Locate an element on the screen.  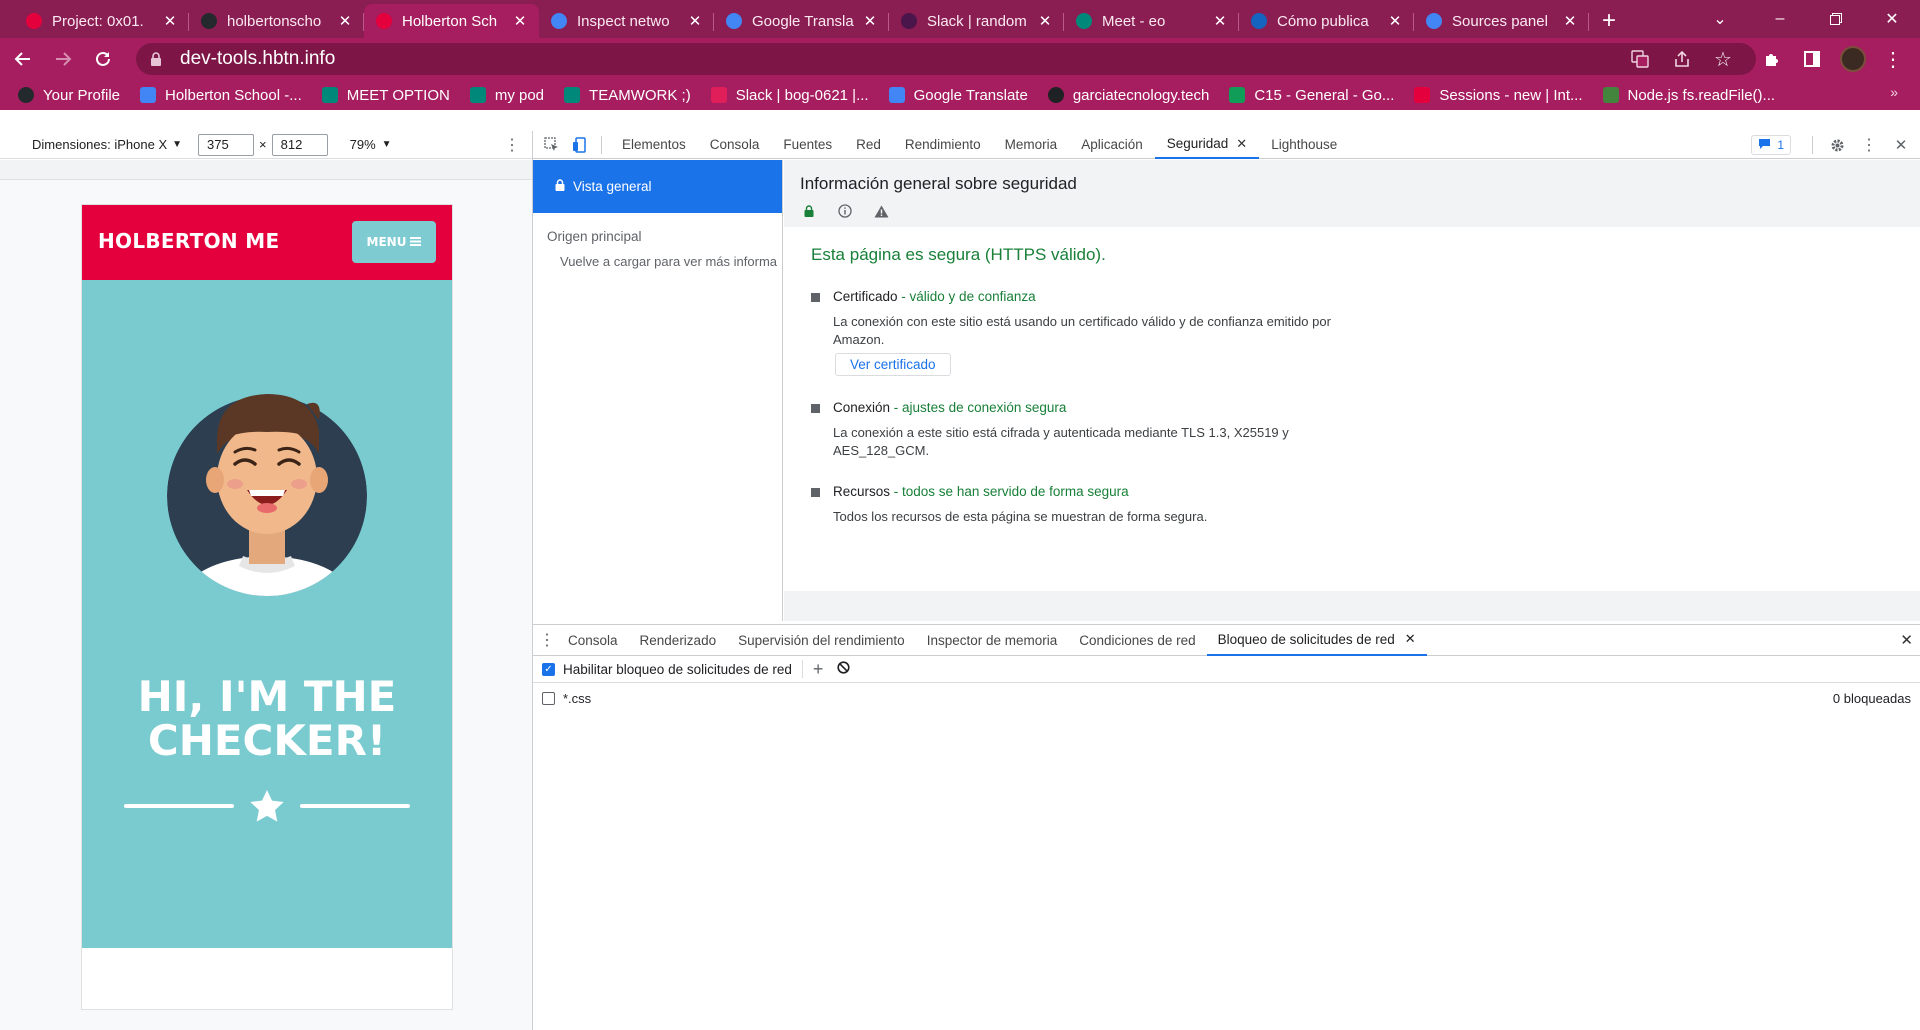
drawer-tab: Consola is located at coordinates (593, 640).